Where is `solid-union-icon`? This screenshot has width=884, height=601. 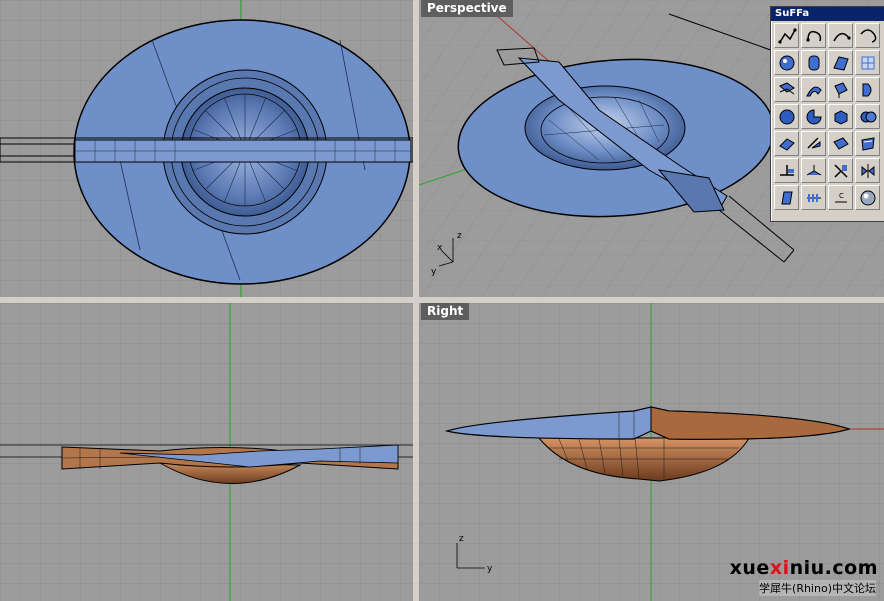 solid-union-icon is located at coordinates (867, 116).